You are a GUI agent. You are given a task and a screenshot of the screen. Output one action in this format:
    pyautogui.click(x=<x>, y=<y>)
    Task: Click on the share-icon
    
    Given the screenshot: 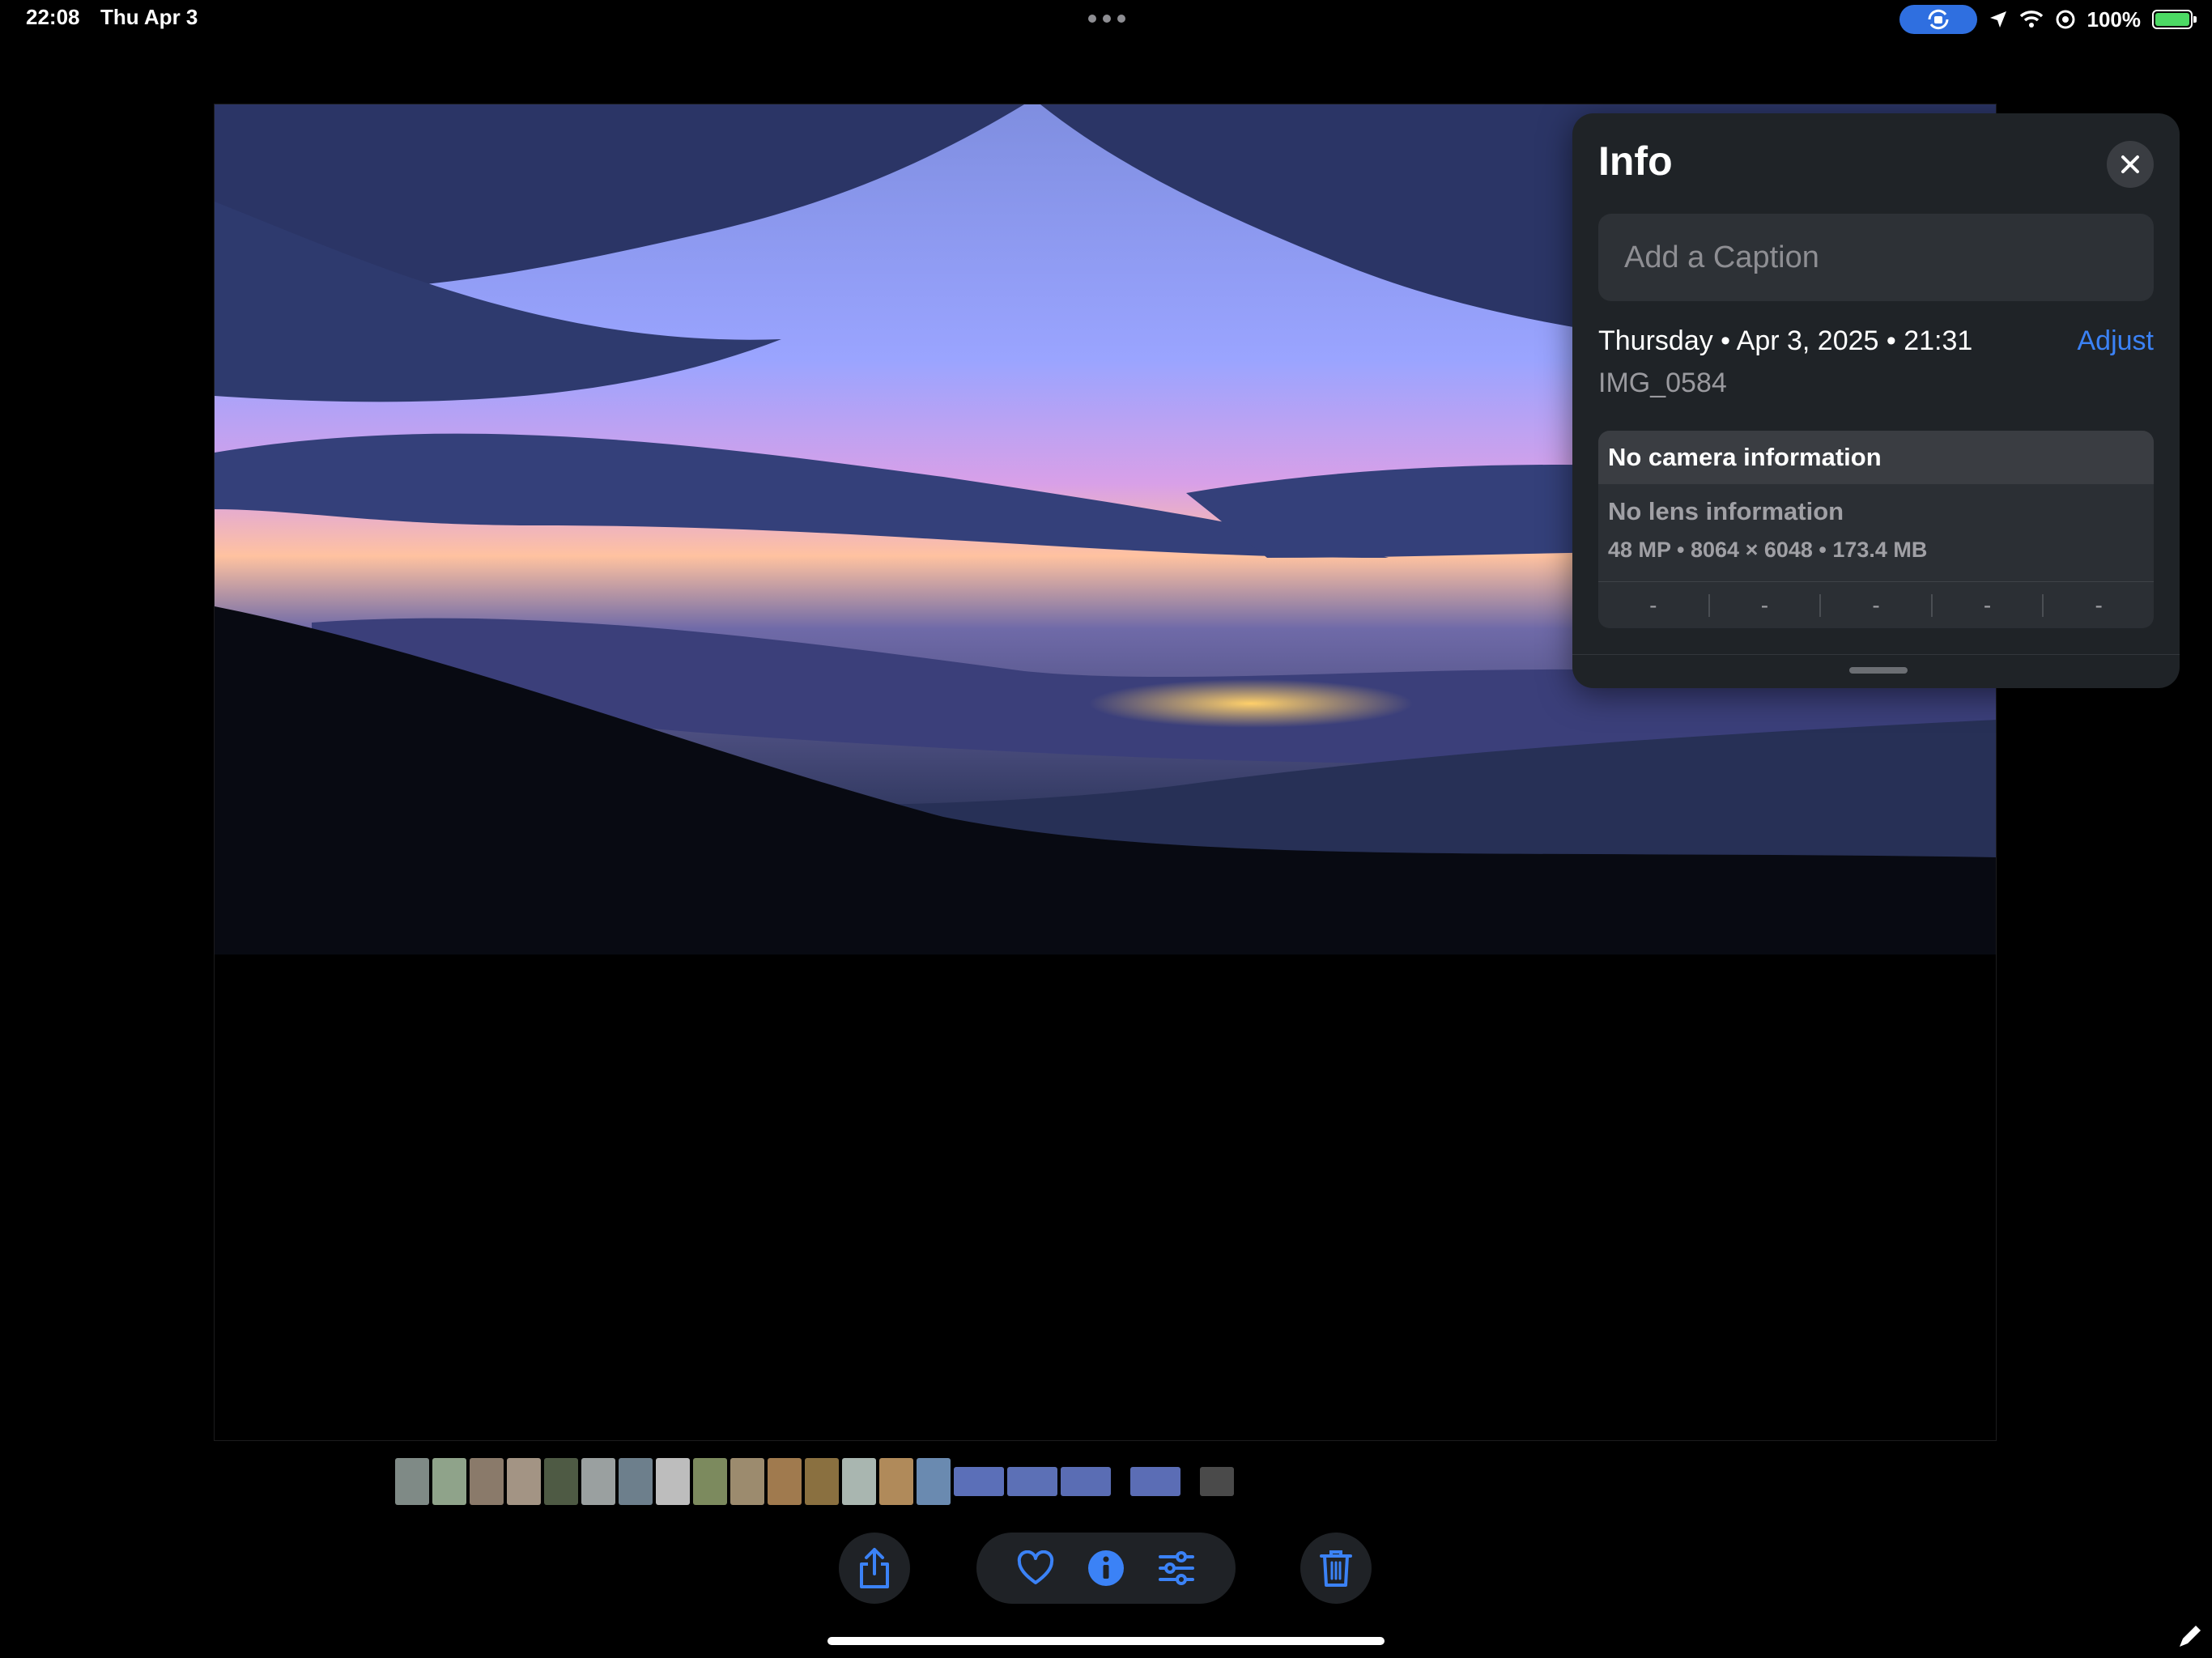 What is the action you would take?
    pyautogui.click(x=875, y=1568)
    